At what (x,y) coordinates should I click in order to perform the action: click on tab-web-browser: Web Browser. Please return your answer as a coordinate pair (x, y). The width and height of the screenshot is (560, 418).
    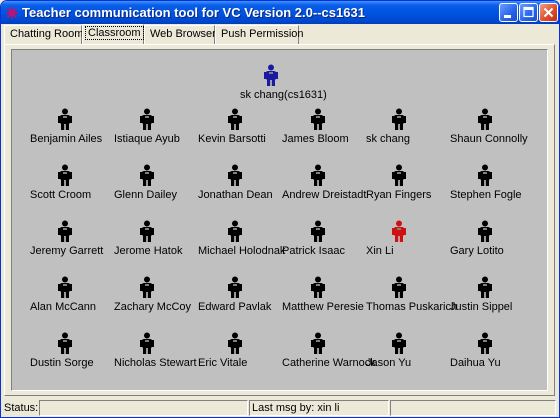
    Looking at the image, I should click on (180, 34).